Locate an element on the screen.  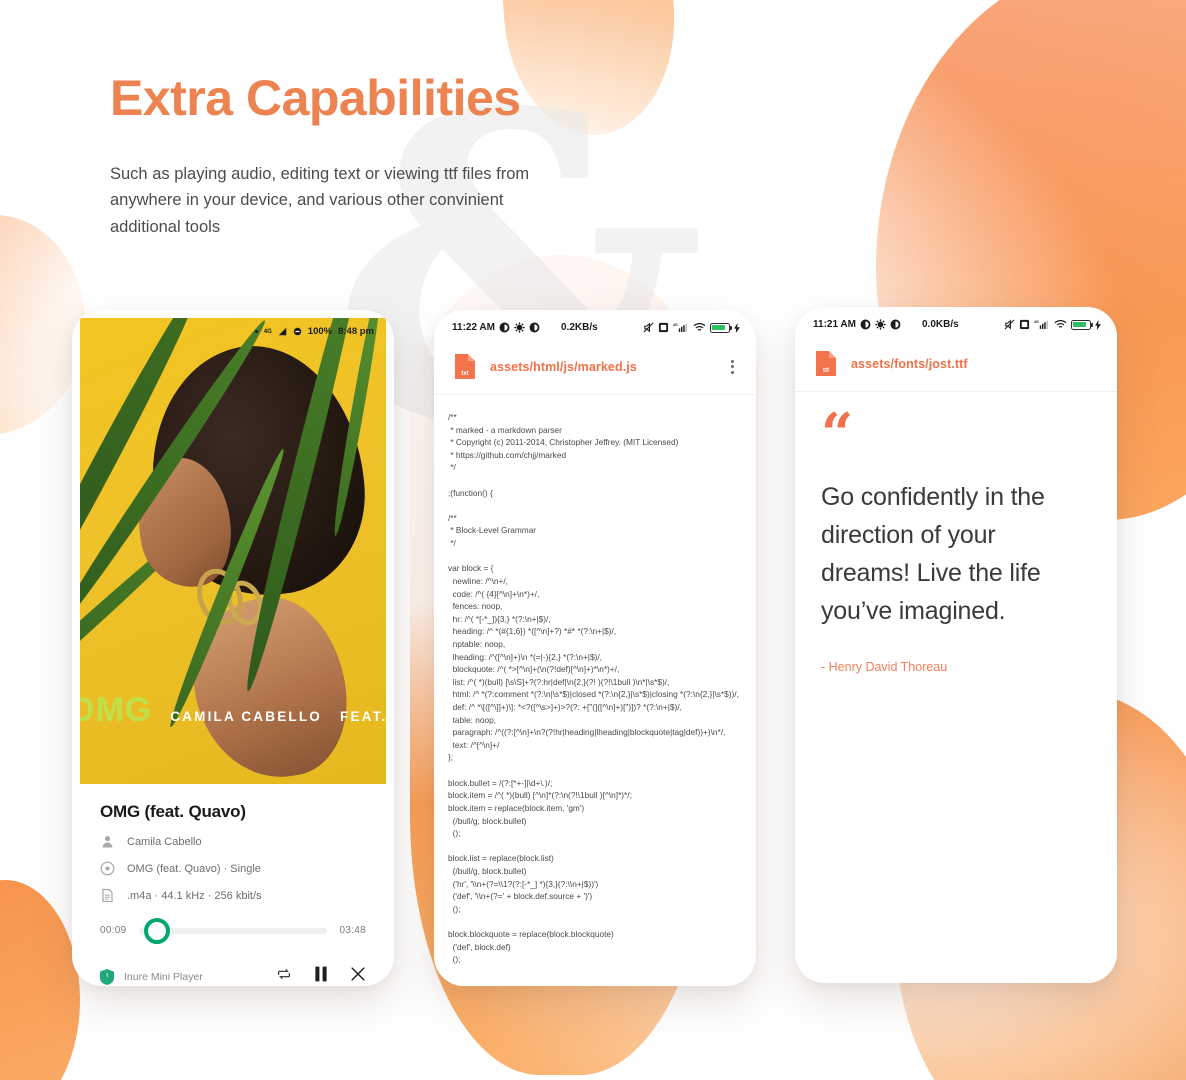
seek-slider is located at coordinates (233, 930).